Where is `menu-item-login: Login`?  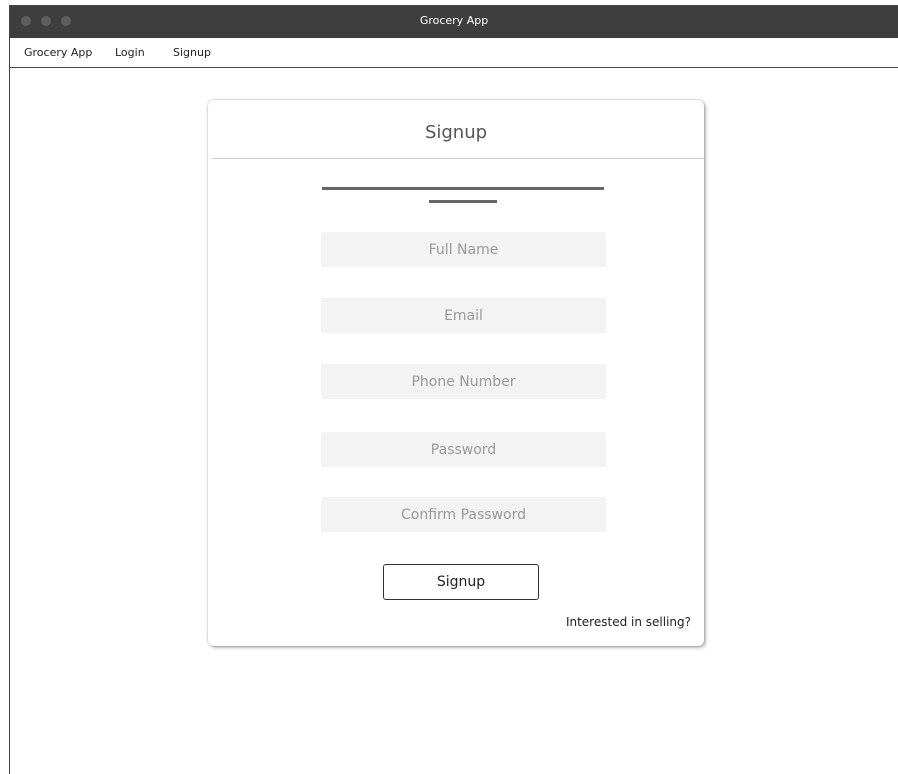
menu-item-login: Login is located at coordinates (130, 52).